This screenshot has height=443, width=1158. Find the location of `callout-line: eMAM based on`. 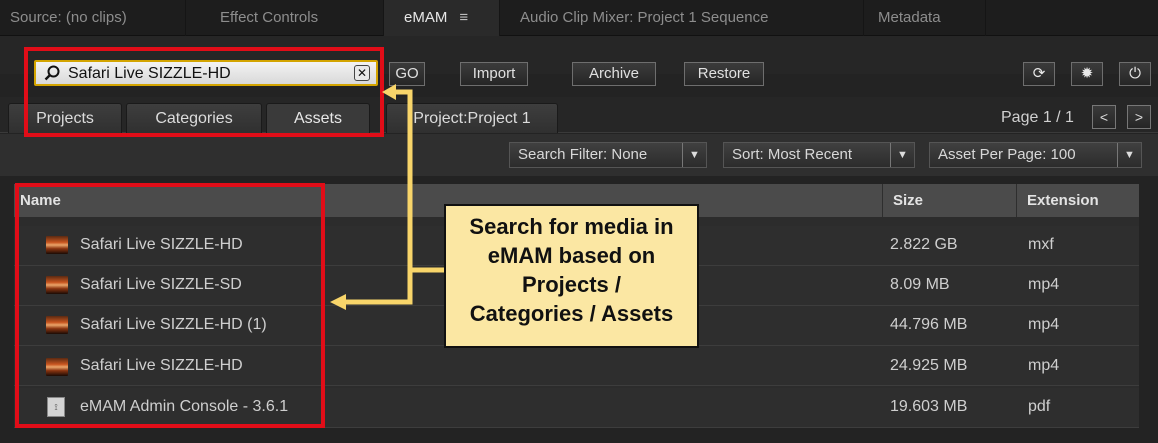

callout-line: eMAM based on is located at coordinates (571, 255).